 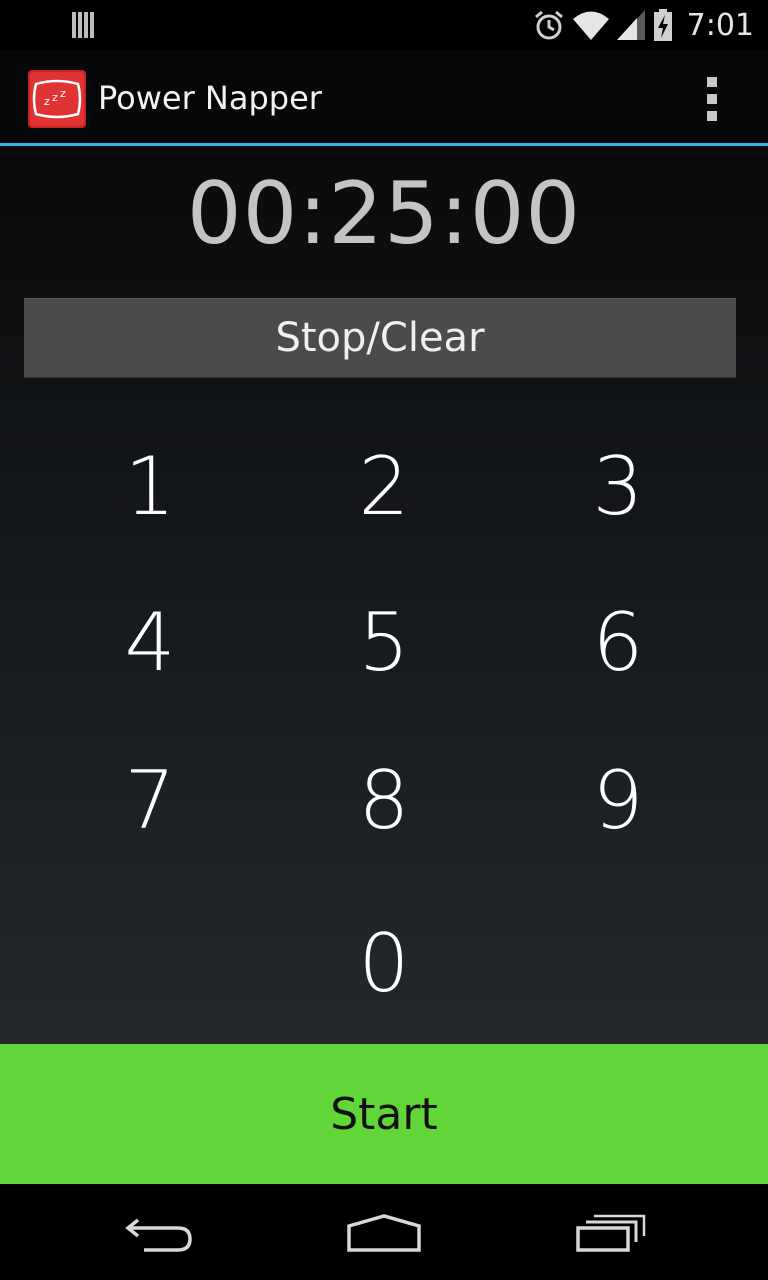 I want to click on stop-clear-button: Stop/Clear, so click(x=380, y=338).